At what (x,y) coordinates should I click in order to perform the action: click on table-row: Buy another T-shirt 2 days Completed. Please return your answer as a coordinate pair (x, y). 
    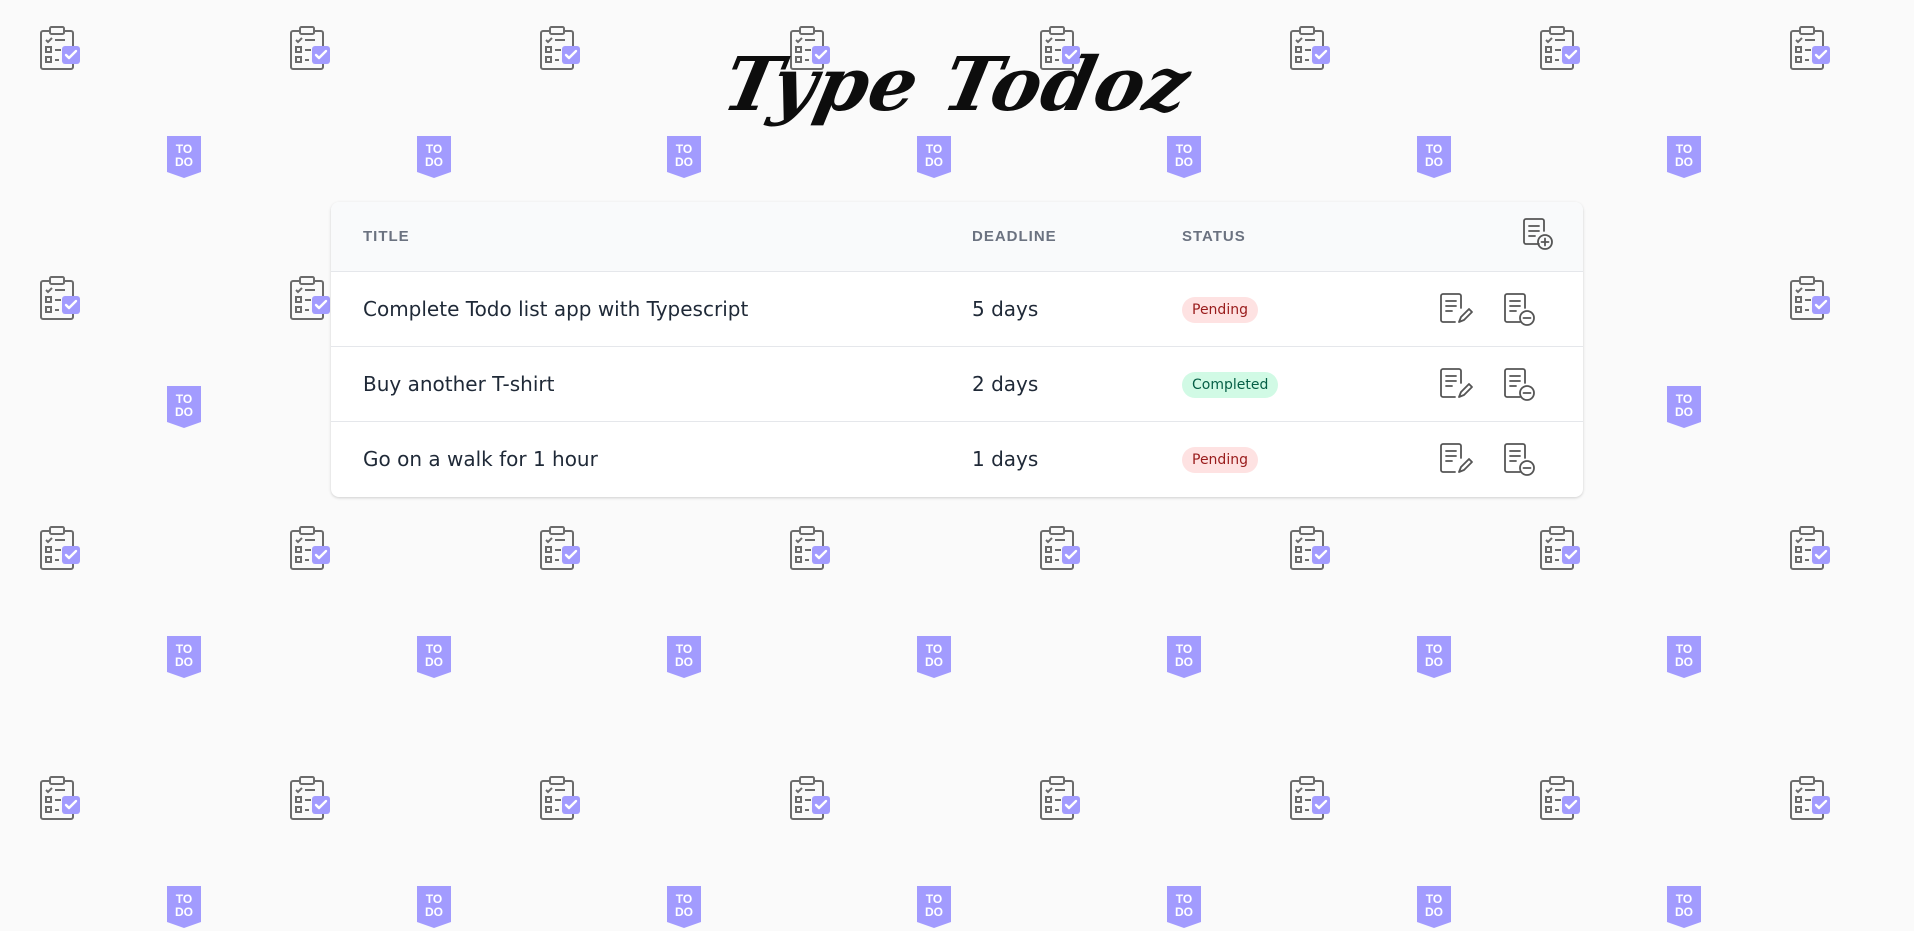
    Looking at the image, I should click on (957, 384).